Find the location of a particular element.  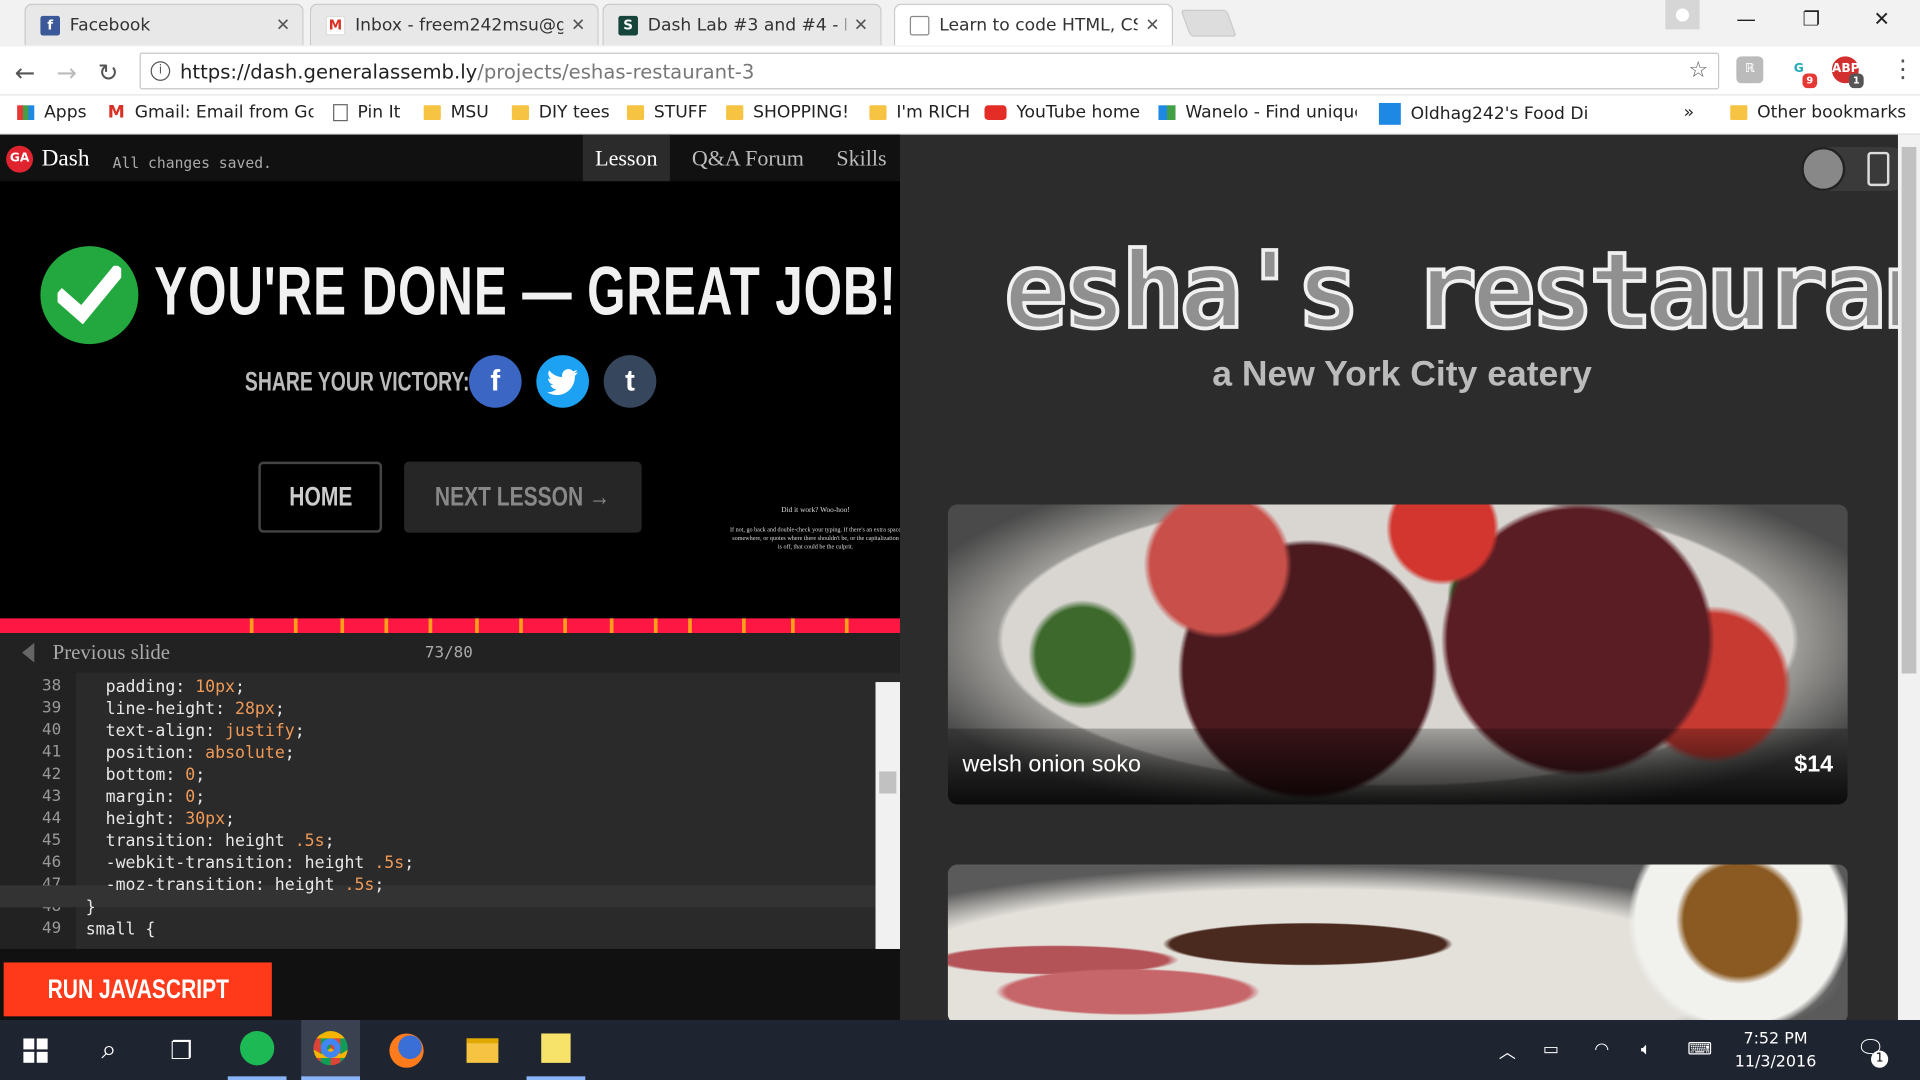

bookmark-wanelo: Wanelo - Find unique is located at coordinates (1257, 112).